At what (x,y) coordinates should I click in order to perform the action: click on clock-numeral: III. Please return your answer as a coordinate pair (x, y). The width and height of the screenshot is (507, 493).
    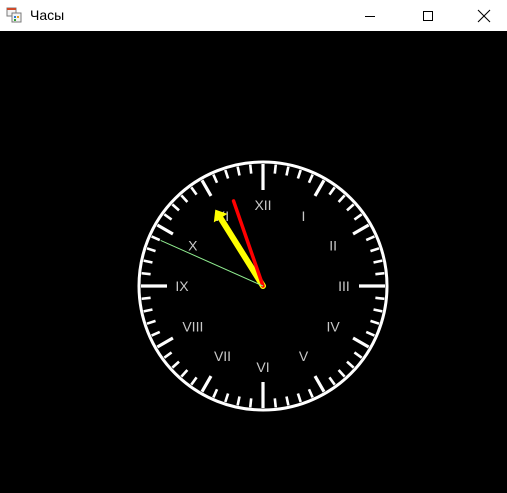
    Looking at the image, I should click on (344, 286).